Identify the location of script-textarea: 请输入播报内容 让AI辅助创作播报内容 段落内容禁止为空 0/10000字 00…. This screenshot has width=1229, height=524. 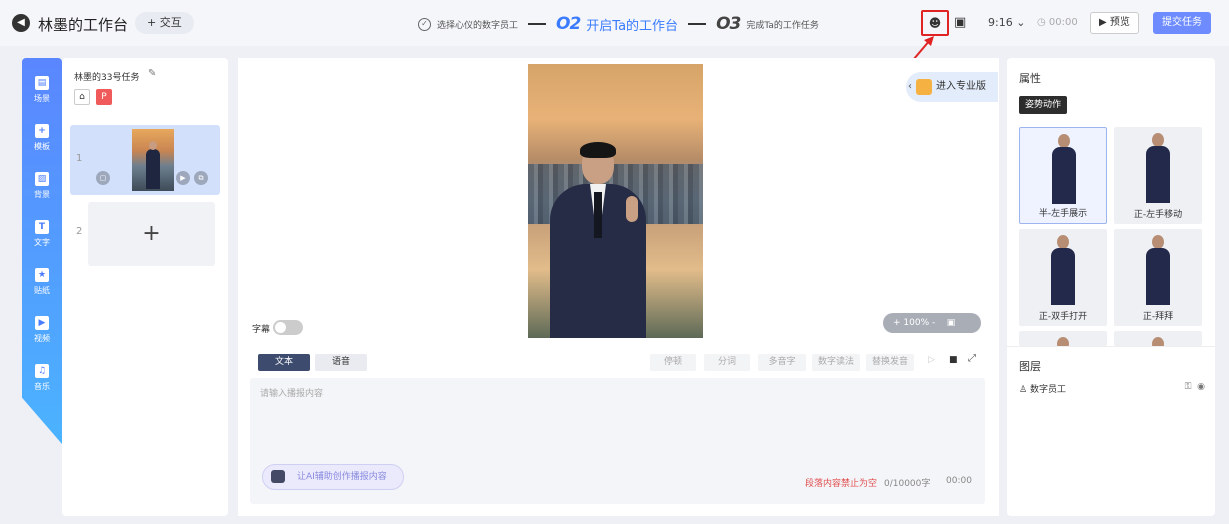
(617, 441).